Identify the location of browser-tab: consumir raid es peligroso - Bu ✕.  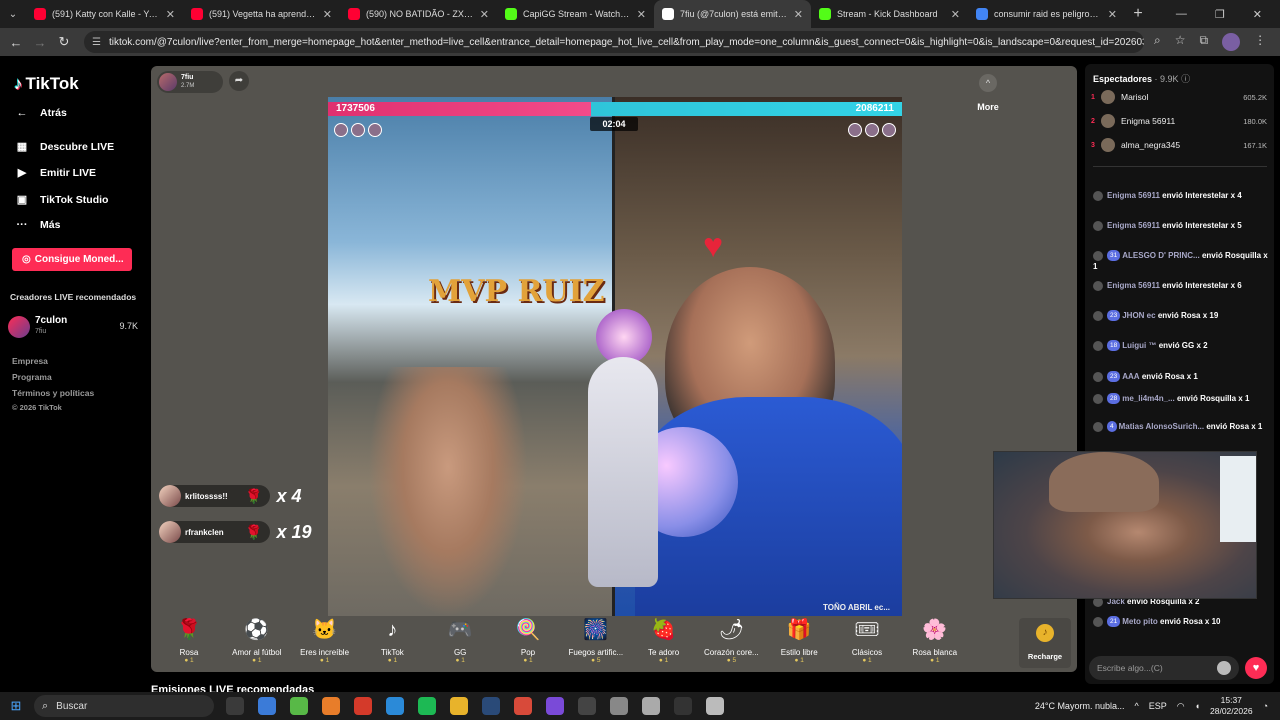
(1046, 14).